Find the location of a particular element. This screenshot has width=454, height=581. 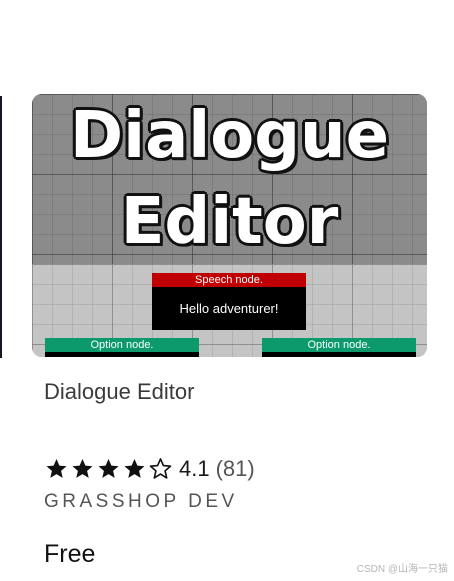

thumbnail-title-line1: Dialogue is located at coordinates (229, 136).